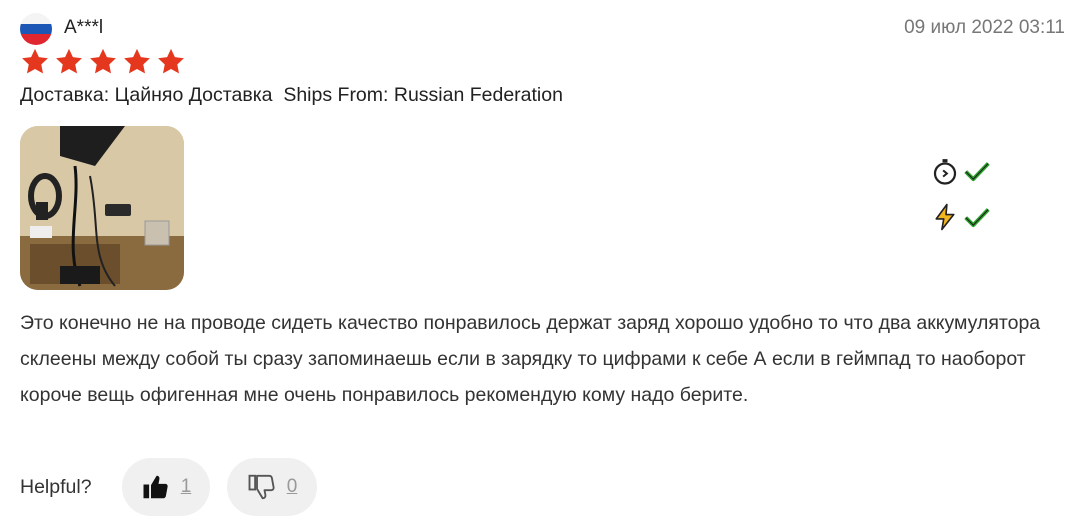 This screenshot has height=522, width=1073. What do you see at coordinates (261, 487) in the screenshot?
I see `thumbs-down-icon` at bounding box center [261, 487].